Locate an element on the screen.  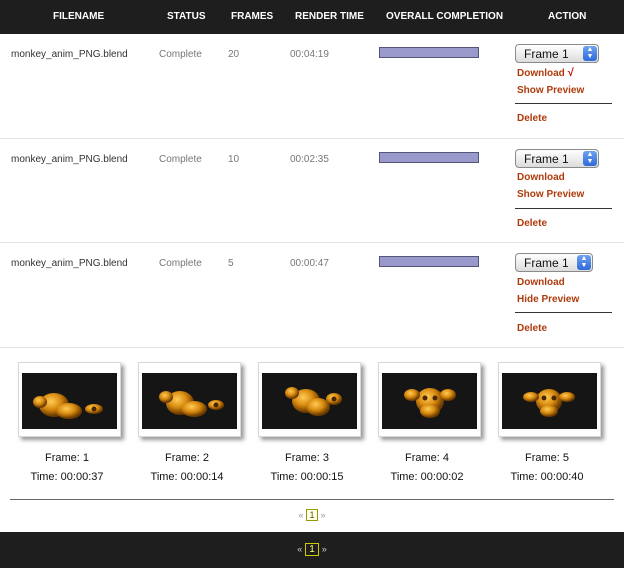
col-header-filename: FILENAME is located at coordinates (79, 16).